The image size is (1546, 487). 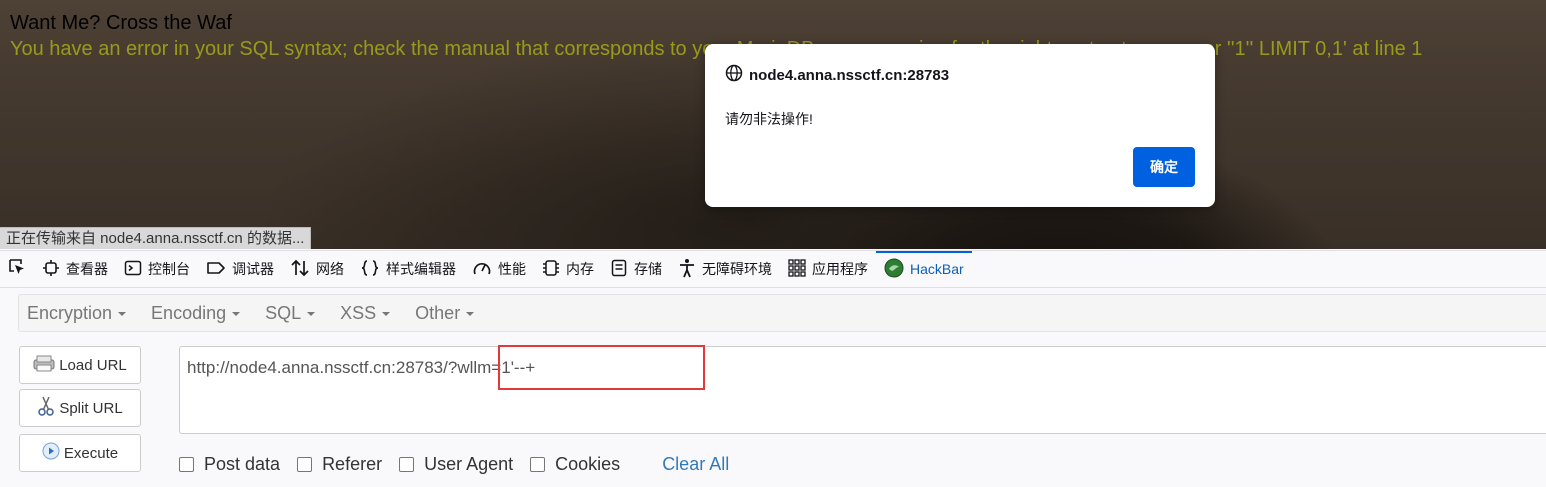 I want to click on load-url-button: Load URL, so click(x=80, y=365).